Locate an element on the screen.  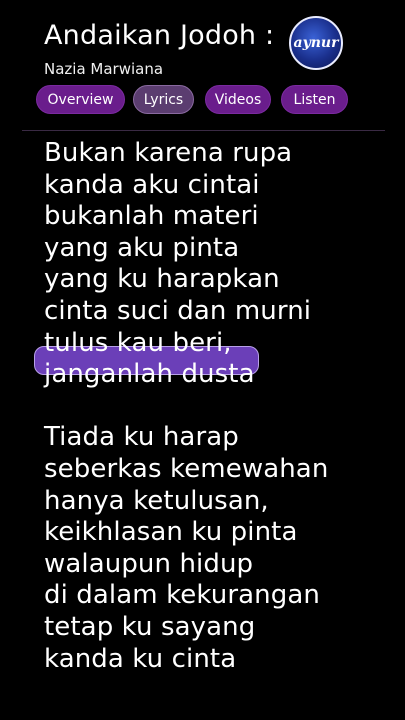
lyric-line-current: tulus kau beri, is located at coordinates (138, 342).